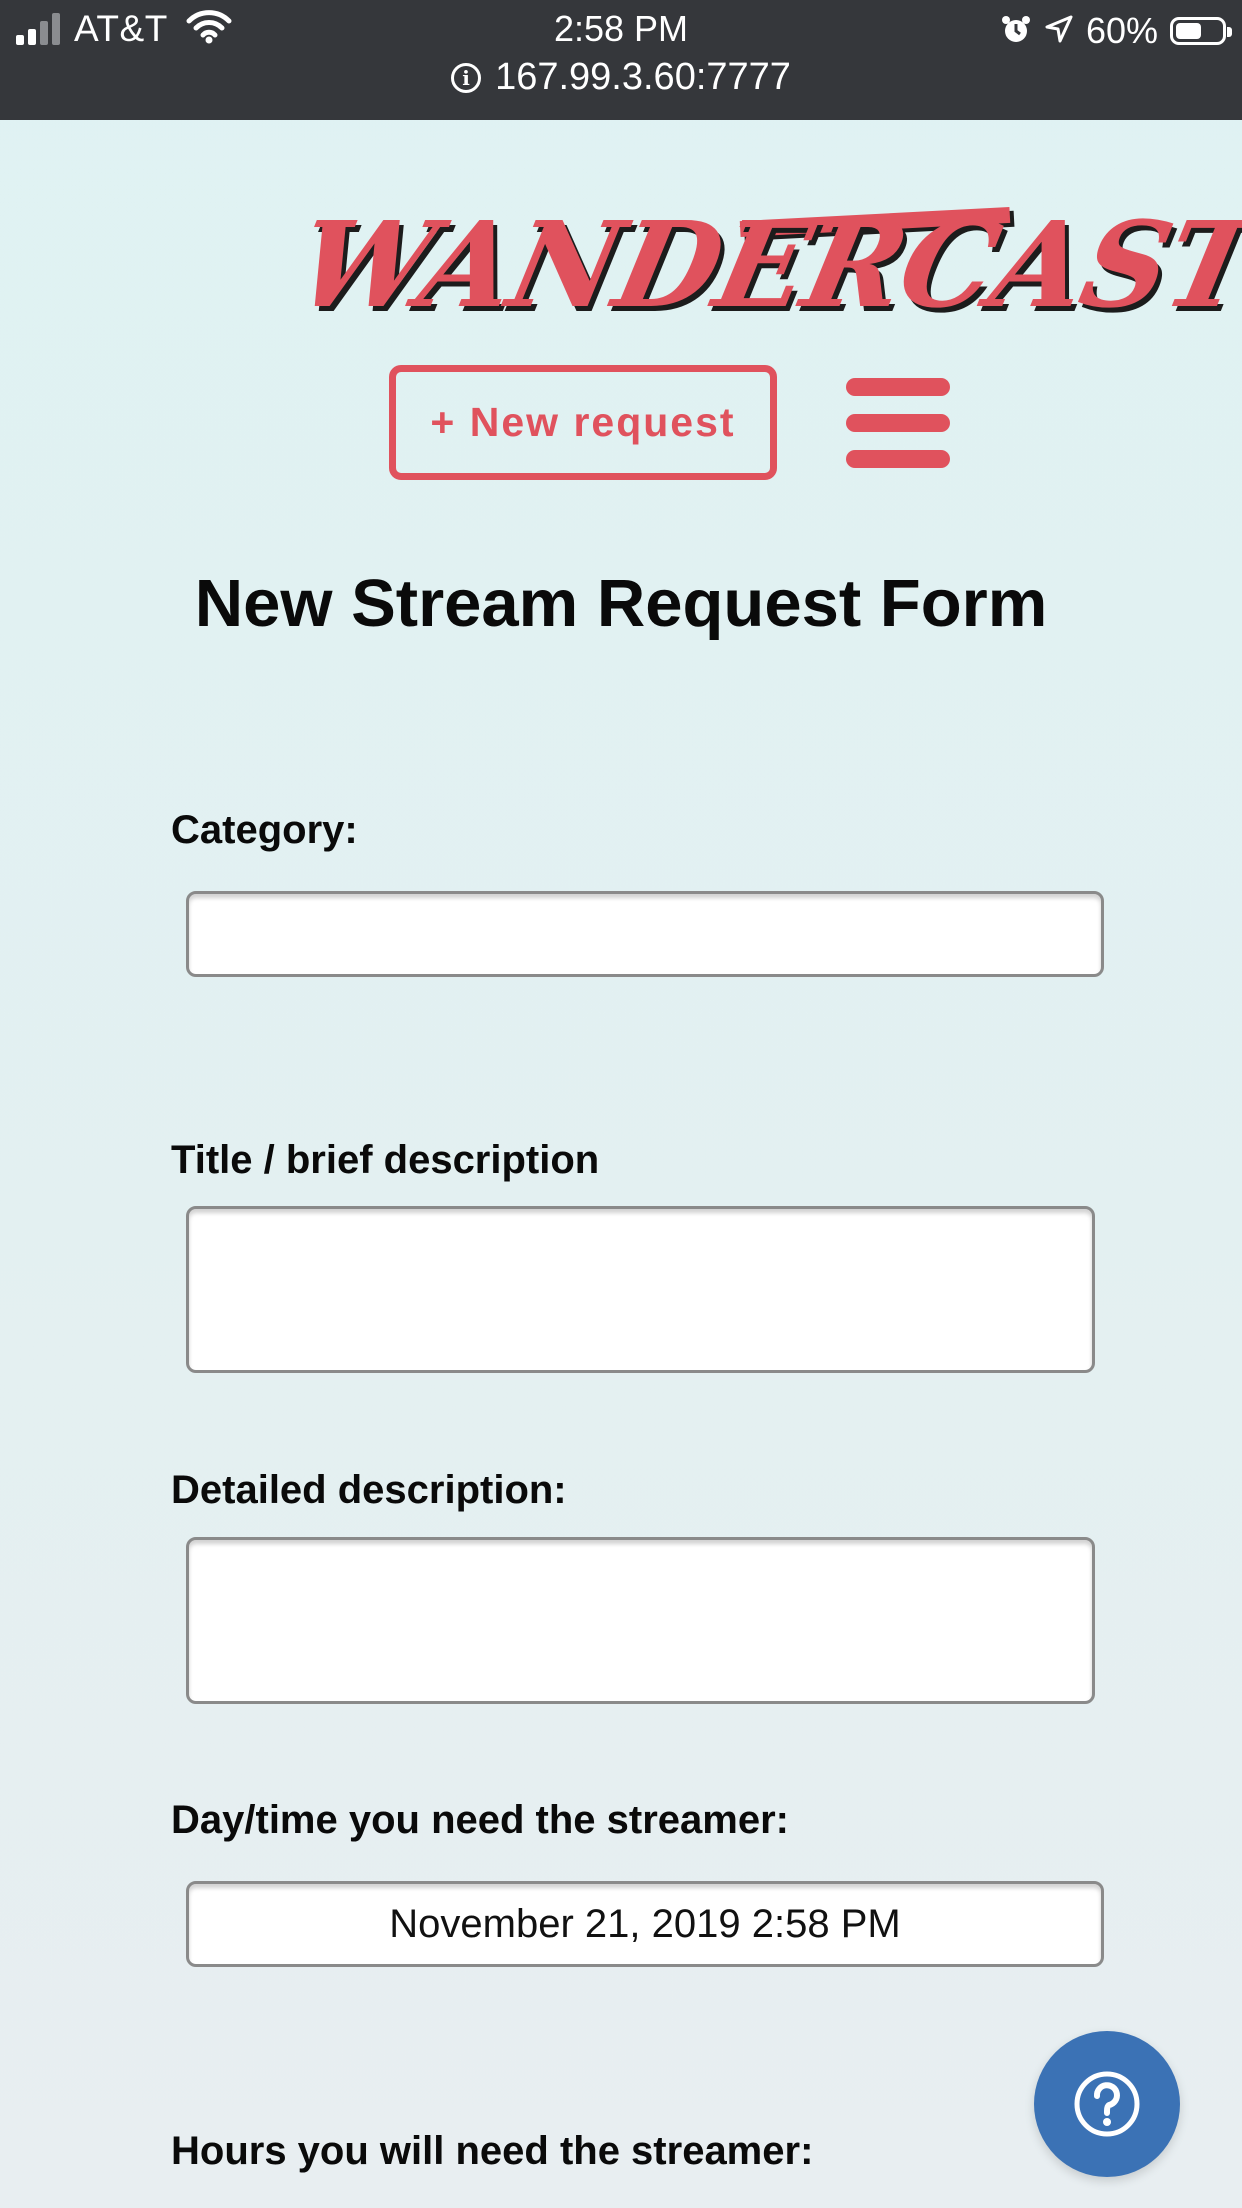 Image resolution: width=1242 pixels, height=2208 pixels. I want to click on title-textarea, so click(640, 1289).